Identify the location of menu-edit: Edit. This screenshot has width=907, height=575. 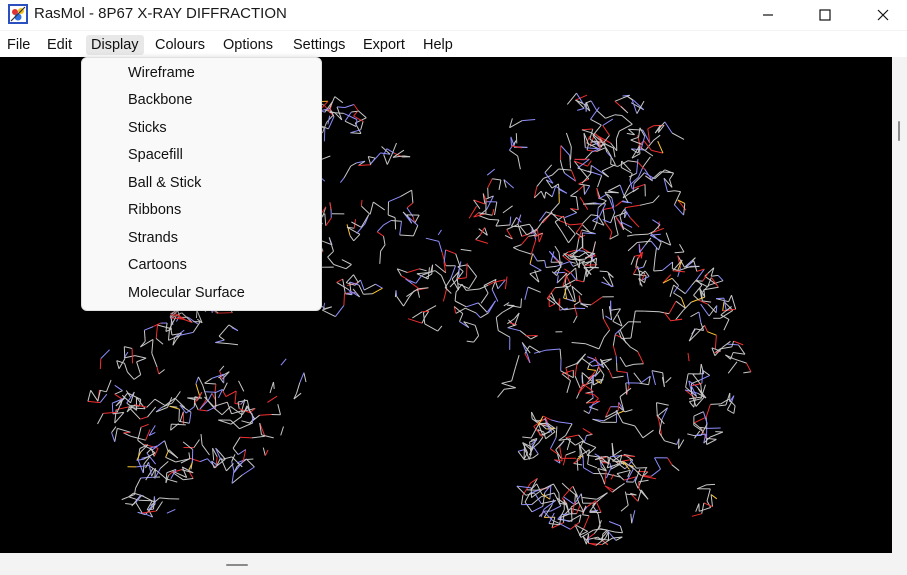
(59, 45).